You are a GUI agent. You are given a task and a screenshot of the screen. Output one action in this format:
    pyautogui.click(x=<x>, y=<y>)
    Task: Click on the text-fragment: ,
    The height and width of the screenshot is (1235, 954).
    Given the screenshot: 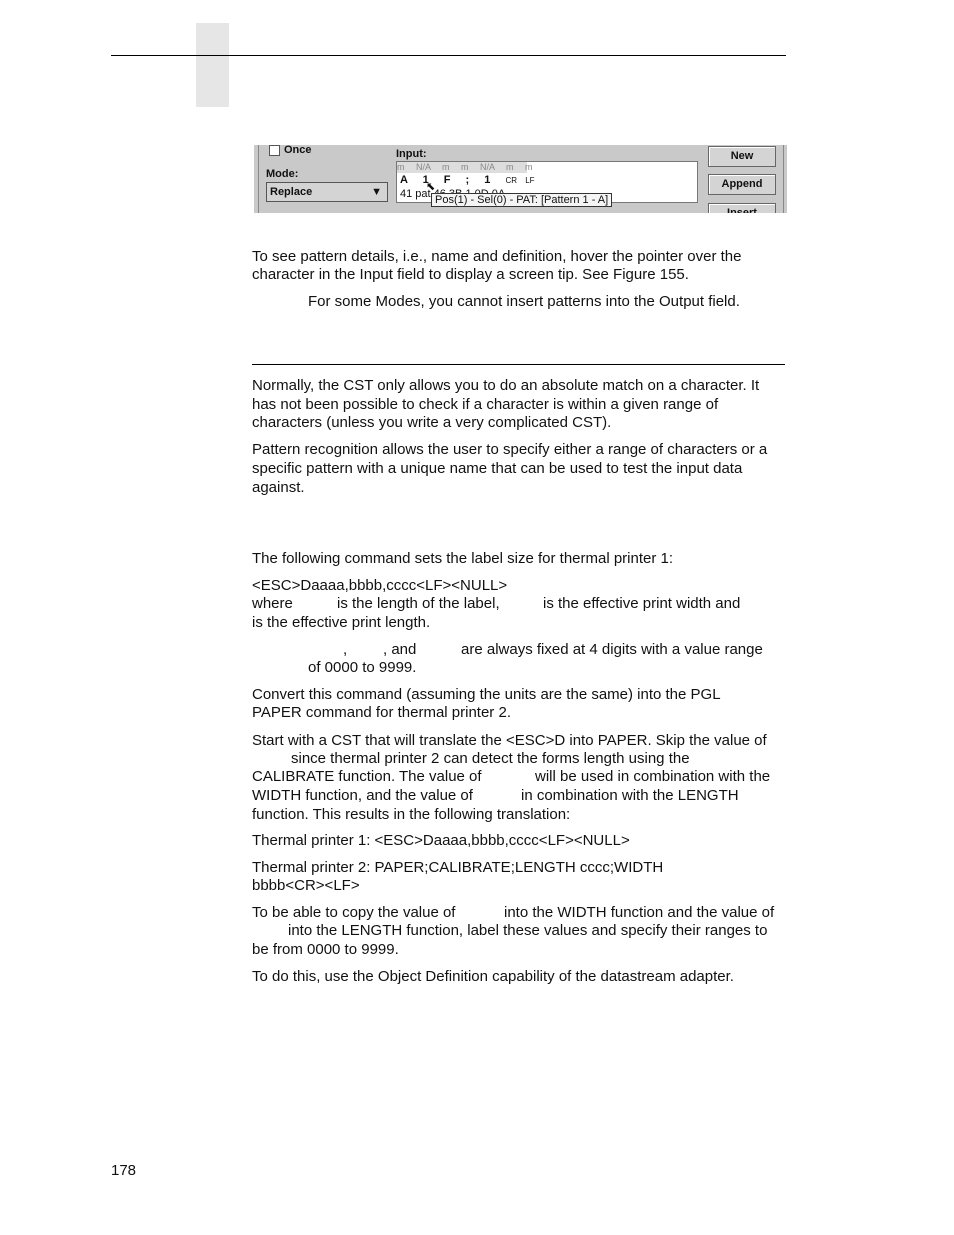 What is the action you would take?
    pyautogui.click(x=345, y=649)
    